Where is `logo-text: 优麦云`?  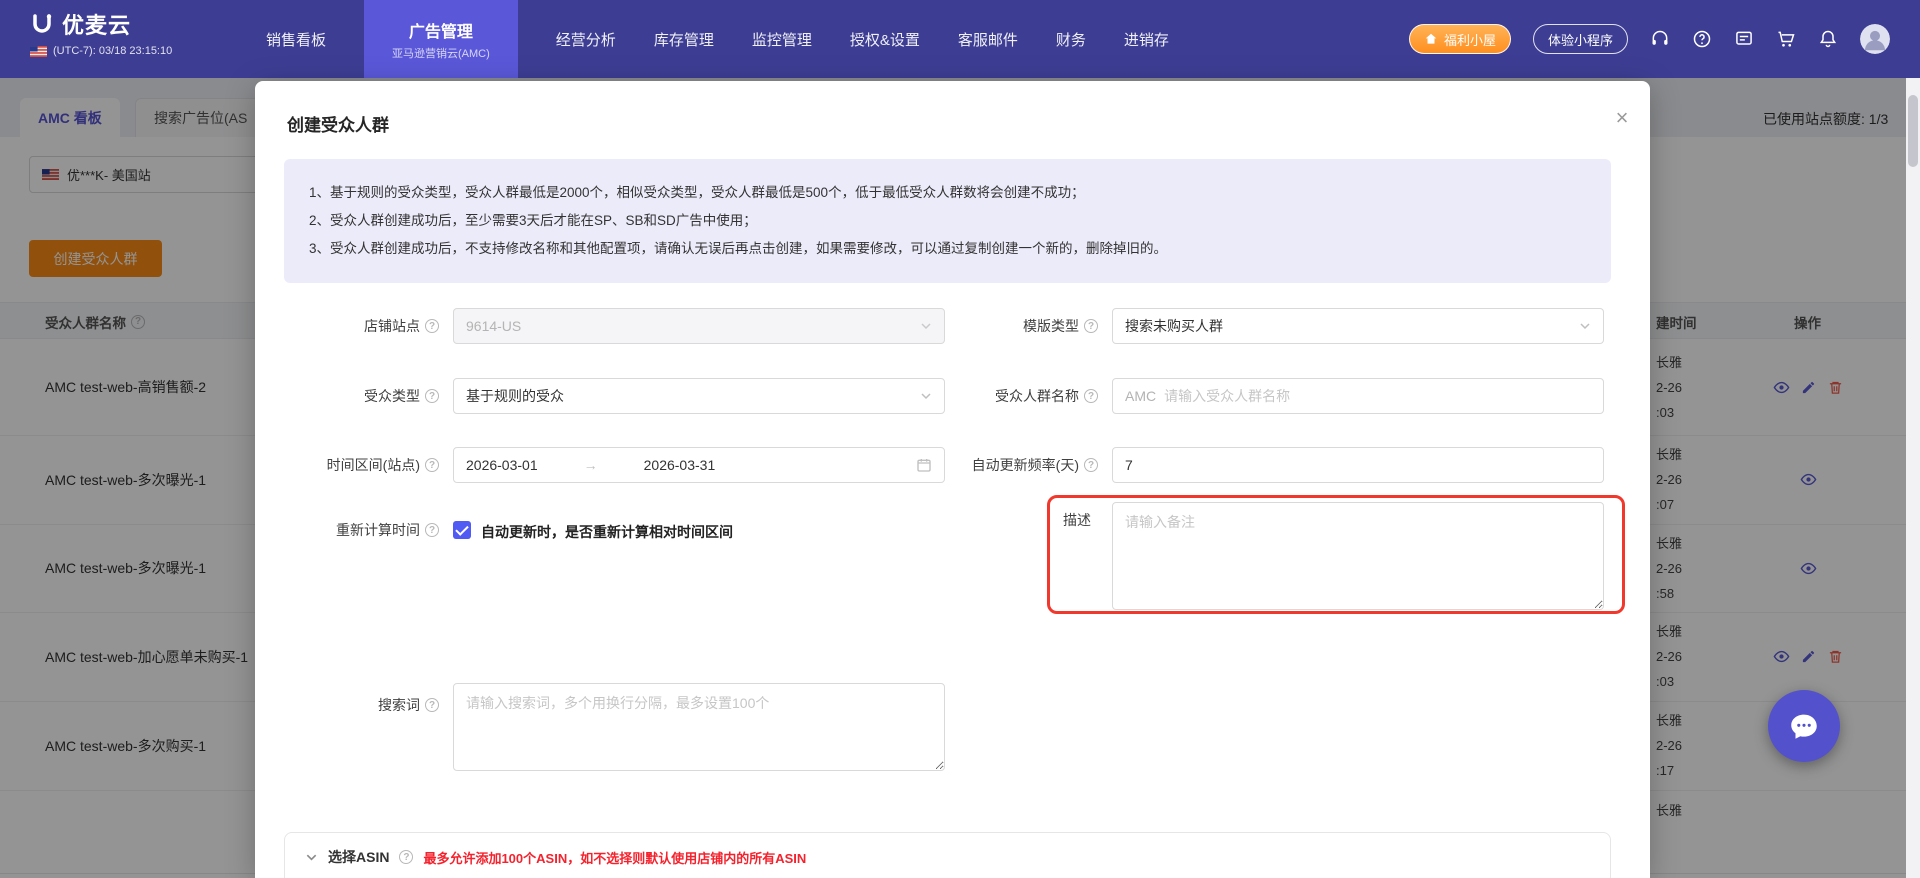 logo-text: 优麦云 is located at coordinates (97, 25).